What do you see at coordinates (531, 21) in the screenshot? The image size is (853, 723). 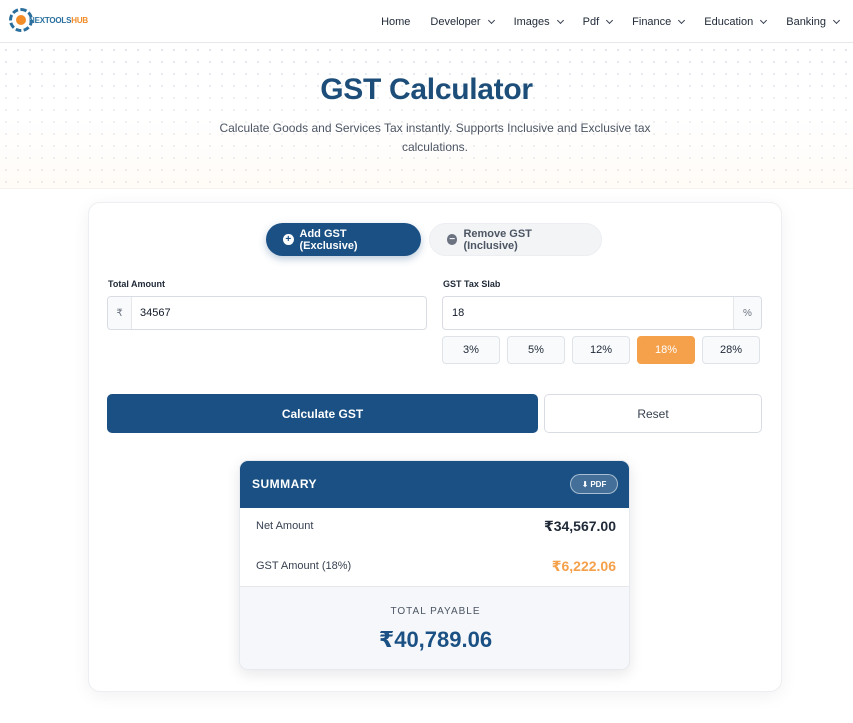 I see `nav-label: Images` at bounding box center [531, 21].